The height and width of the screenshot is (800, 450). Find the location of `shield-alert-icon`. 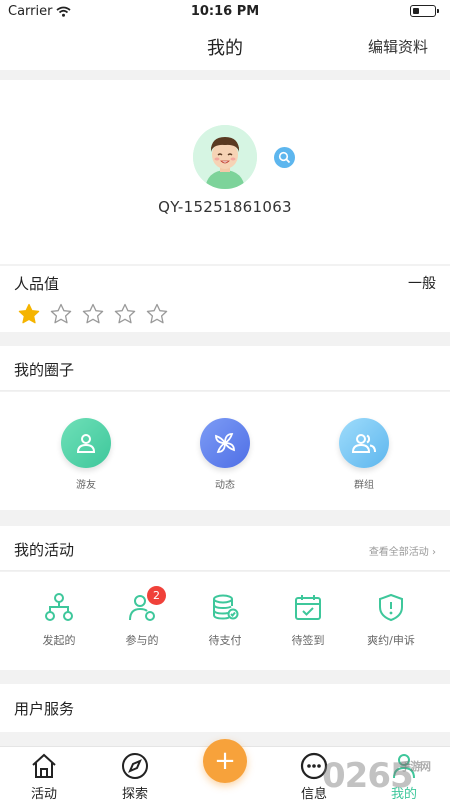

shield-alert-icon is located at coordinates (391, 607).